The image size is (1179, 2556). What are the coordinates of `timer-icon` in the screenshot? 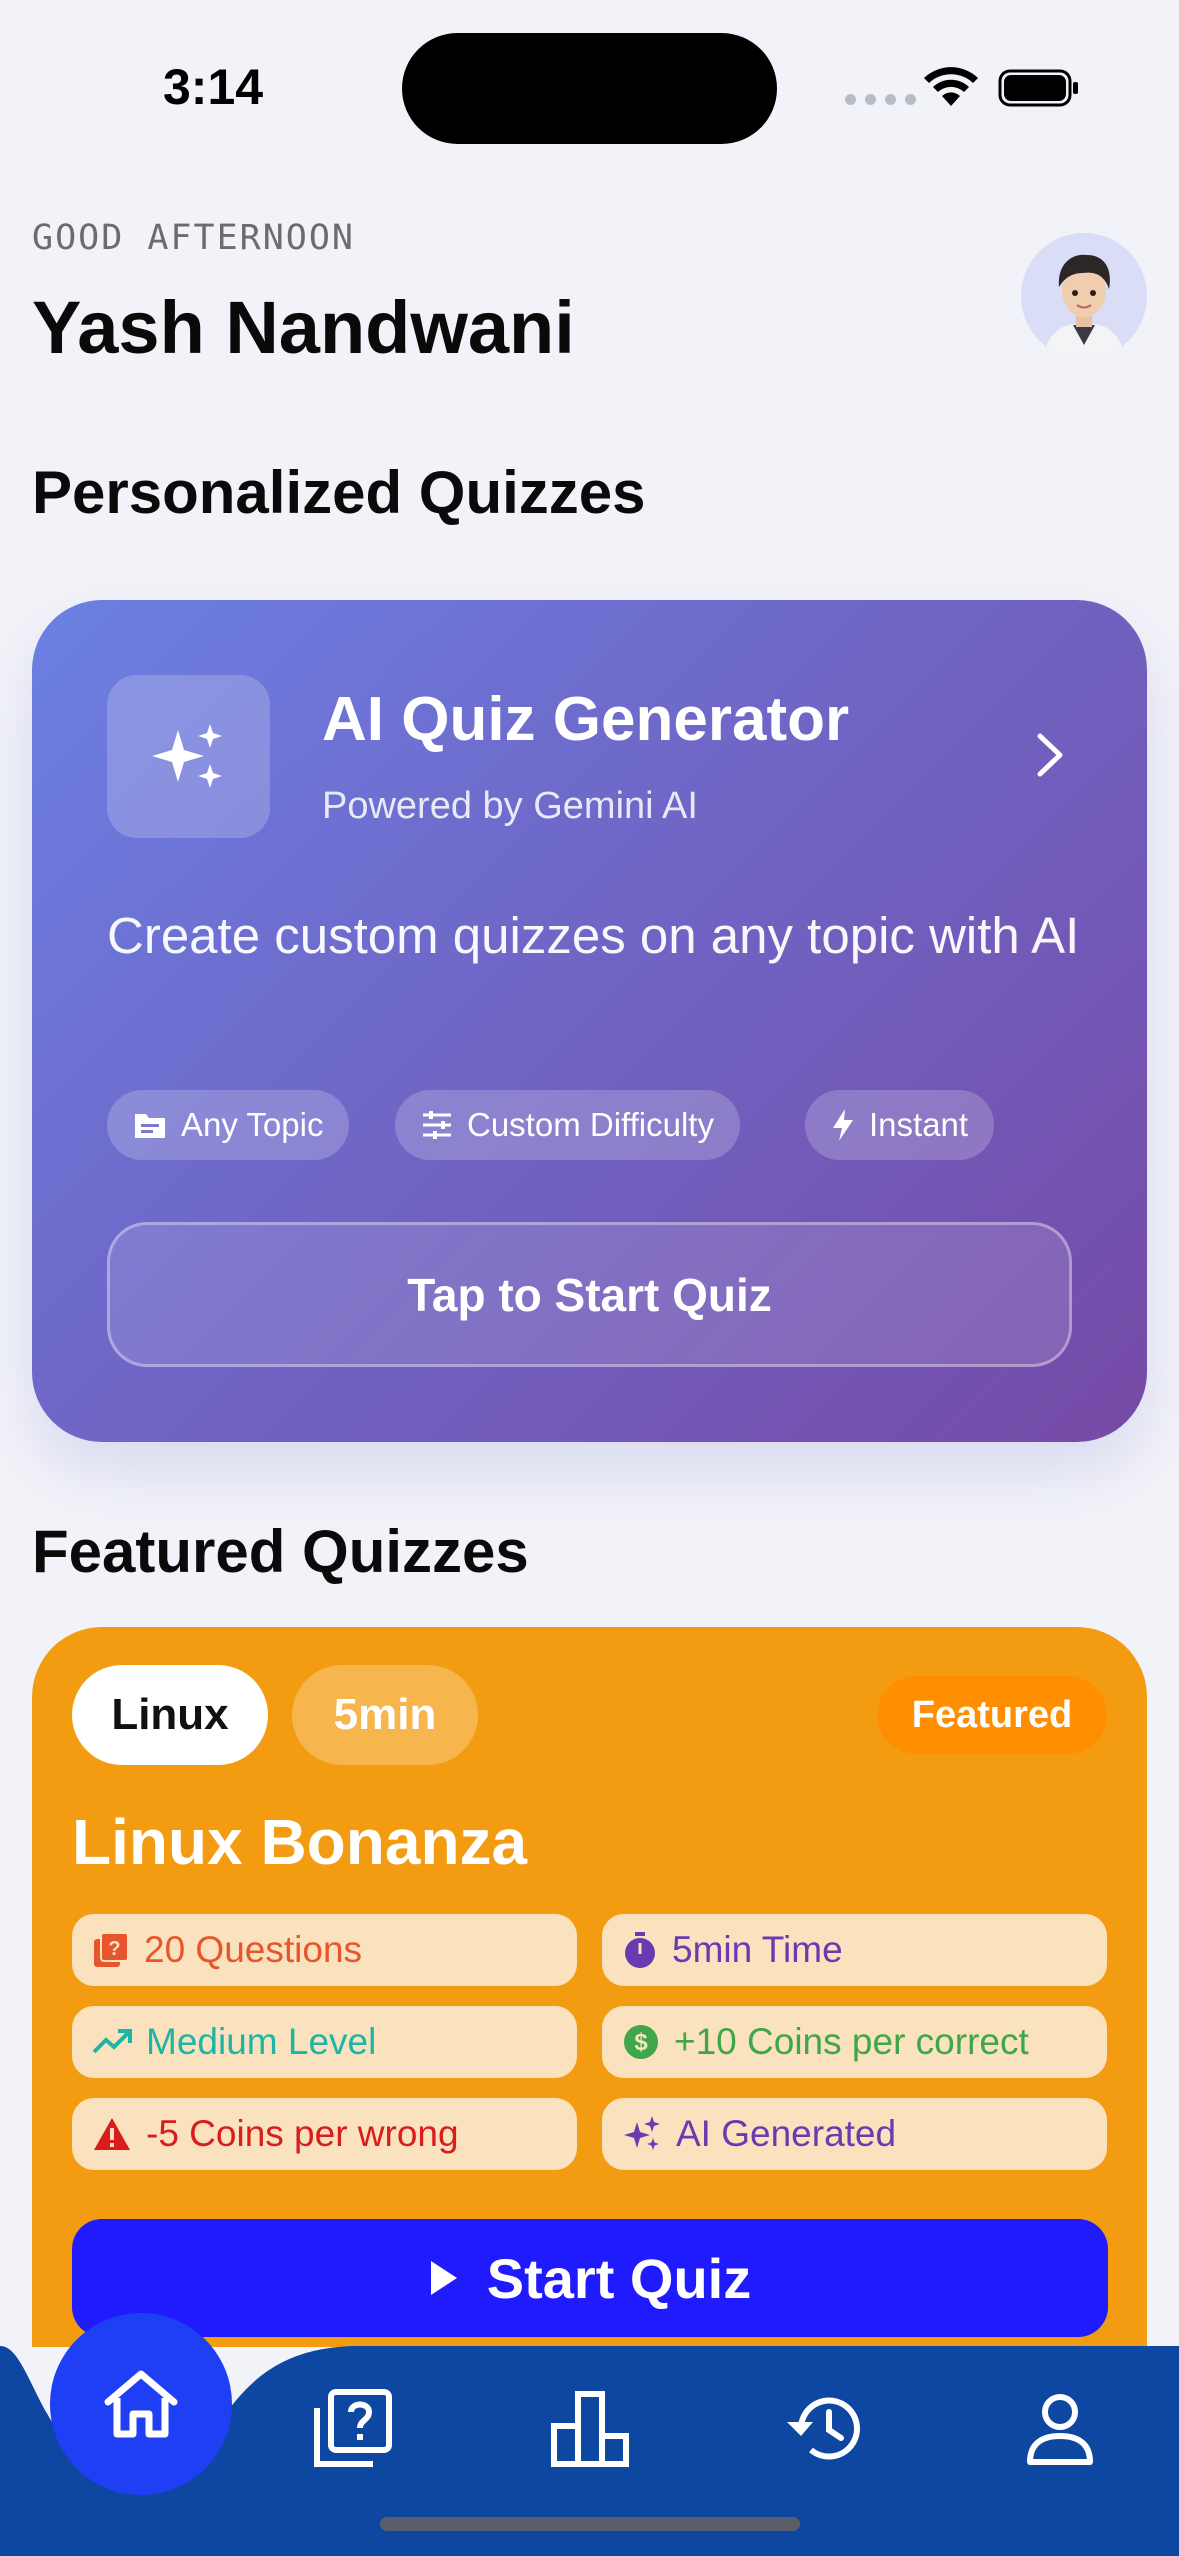 It's located at (640, 1950).